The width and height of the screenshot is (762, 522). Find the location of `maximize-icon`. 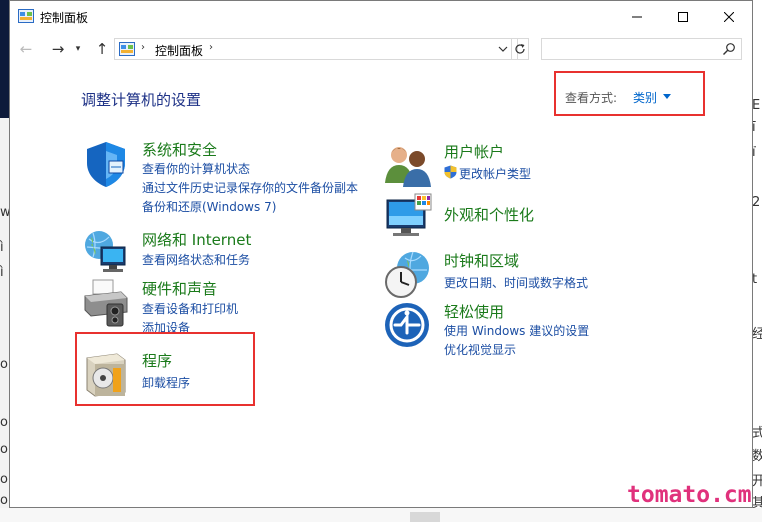

maximize-icon is located at coordinates (683, 16).